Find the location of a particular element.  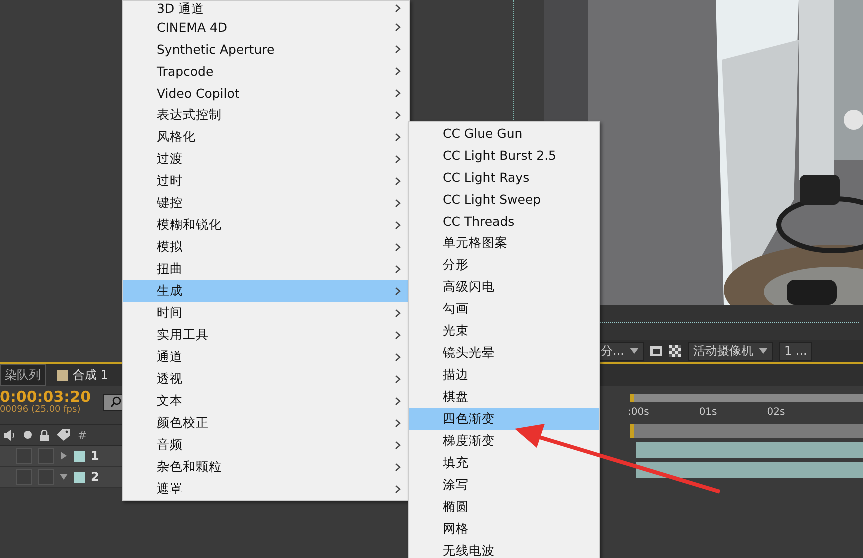

menu-item: 杂色和颗粒 is located at coordinates (266, 467).